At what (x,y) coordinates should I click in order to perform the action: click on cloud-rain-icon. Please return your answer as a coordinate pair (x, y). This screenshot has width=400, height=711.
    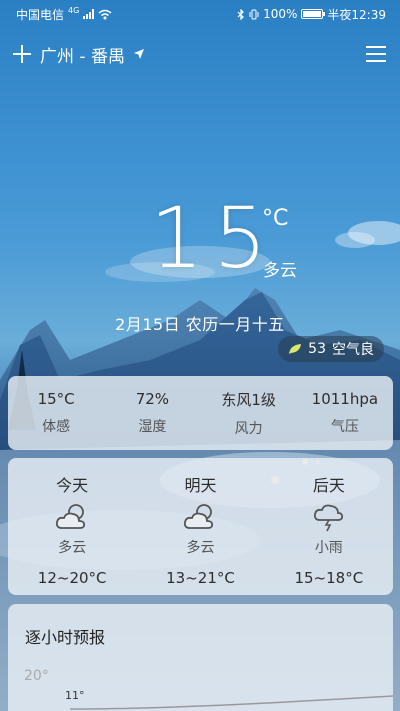
    Looking at the image, I should click on (328, 518).